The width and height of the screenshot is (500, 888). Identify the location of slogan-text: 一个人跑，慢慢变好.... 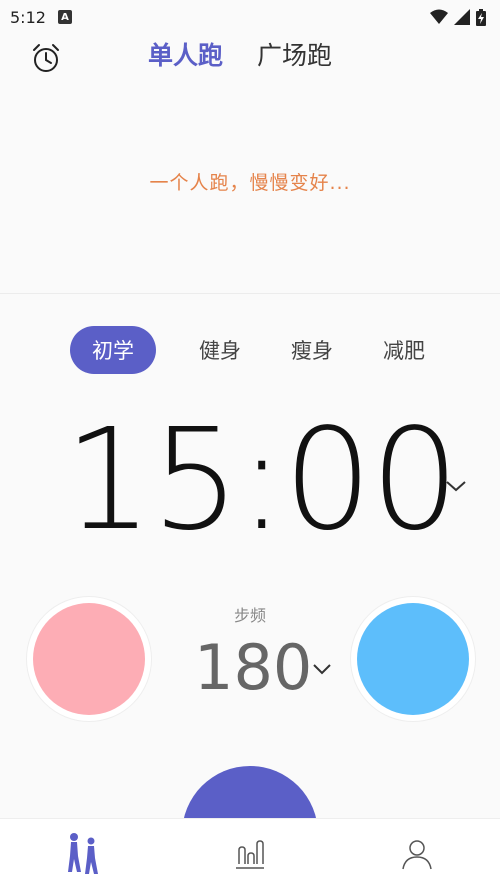
(250, 183).